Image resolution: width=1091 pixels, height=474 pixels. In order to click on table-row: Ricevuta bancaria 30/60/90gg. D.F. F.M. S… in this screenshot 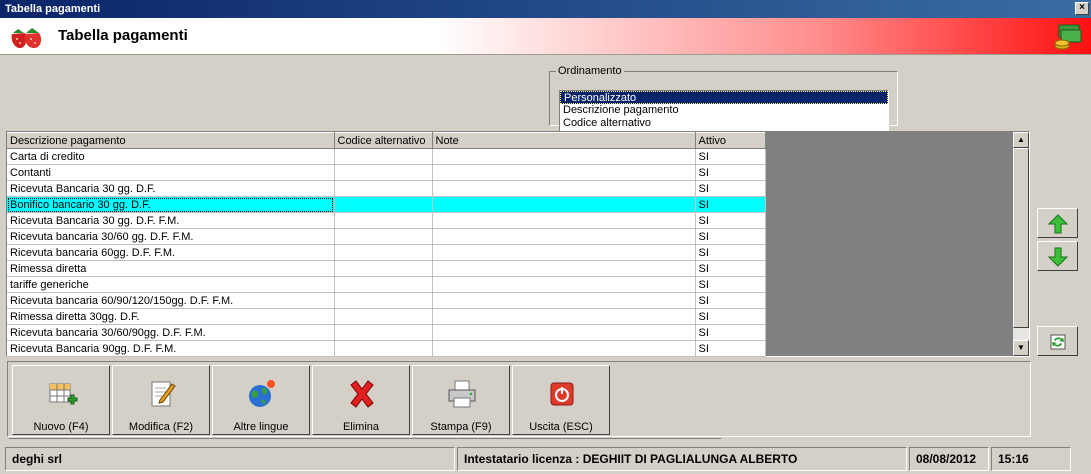, I will do `click(386, 332)`.